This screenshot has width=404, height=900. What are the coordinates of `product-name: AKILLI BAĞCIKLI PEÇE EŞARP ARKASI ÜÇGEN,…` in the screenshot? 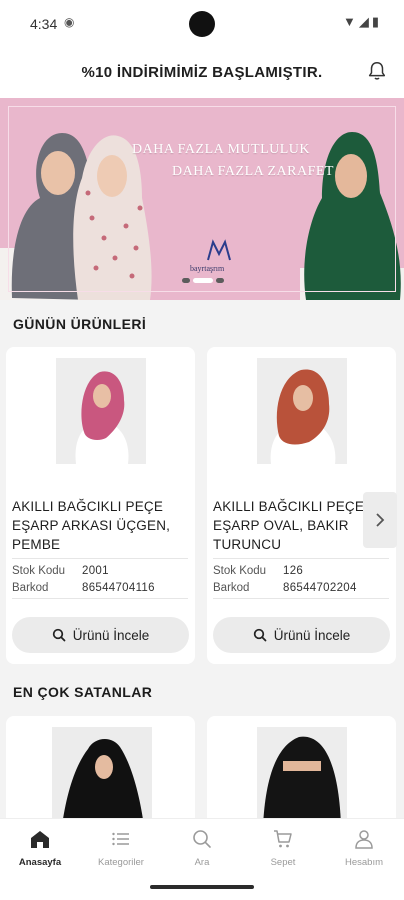 It's located at (102, 525).